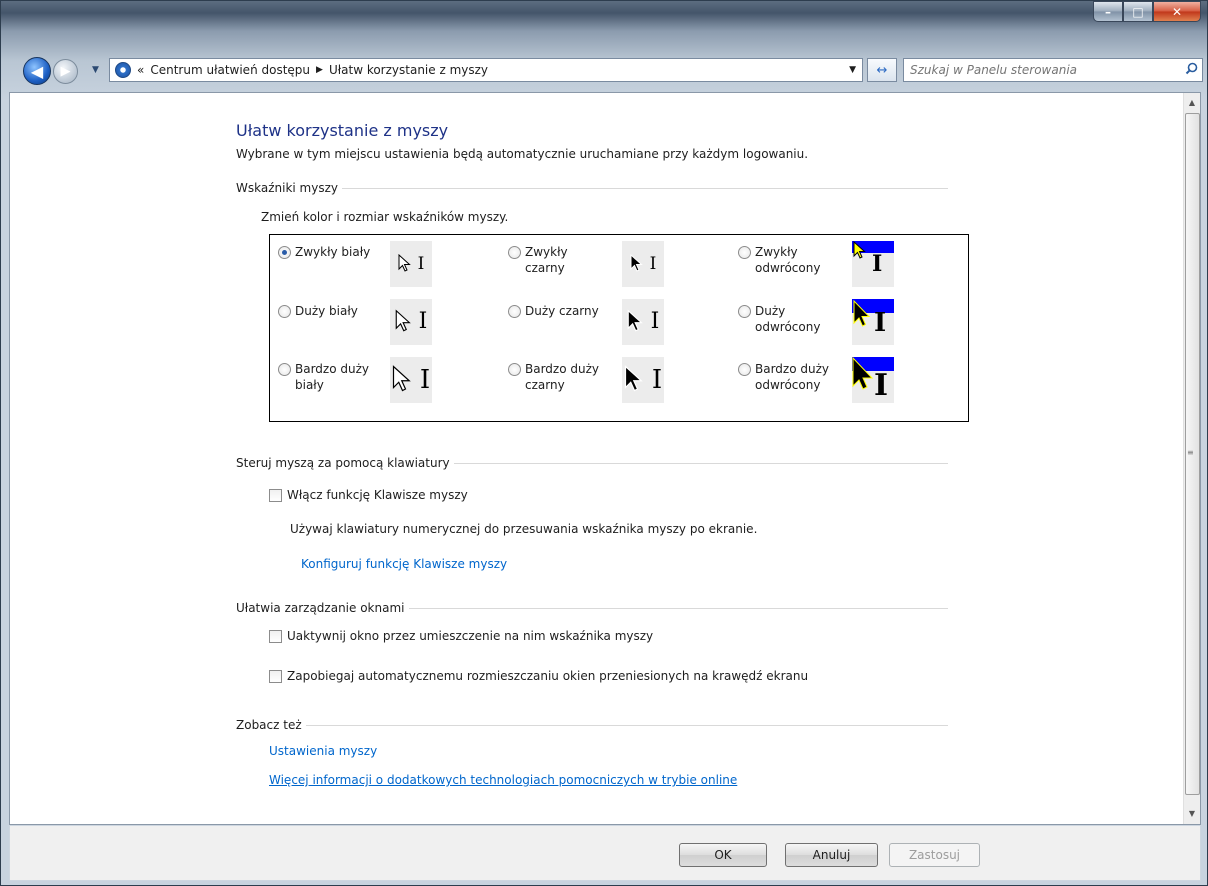 Image resolution: width=1208 pixels, height=886 pixels. I want to click on forward-button: ▶, so click(65, 71).